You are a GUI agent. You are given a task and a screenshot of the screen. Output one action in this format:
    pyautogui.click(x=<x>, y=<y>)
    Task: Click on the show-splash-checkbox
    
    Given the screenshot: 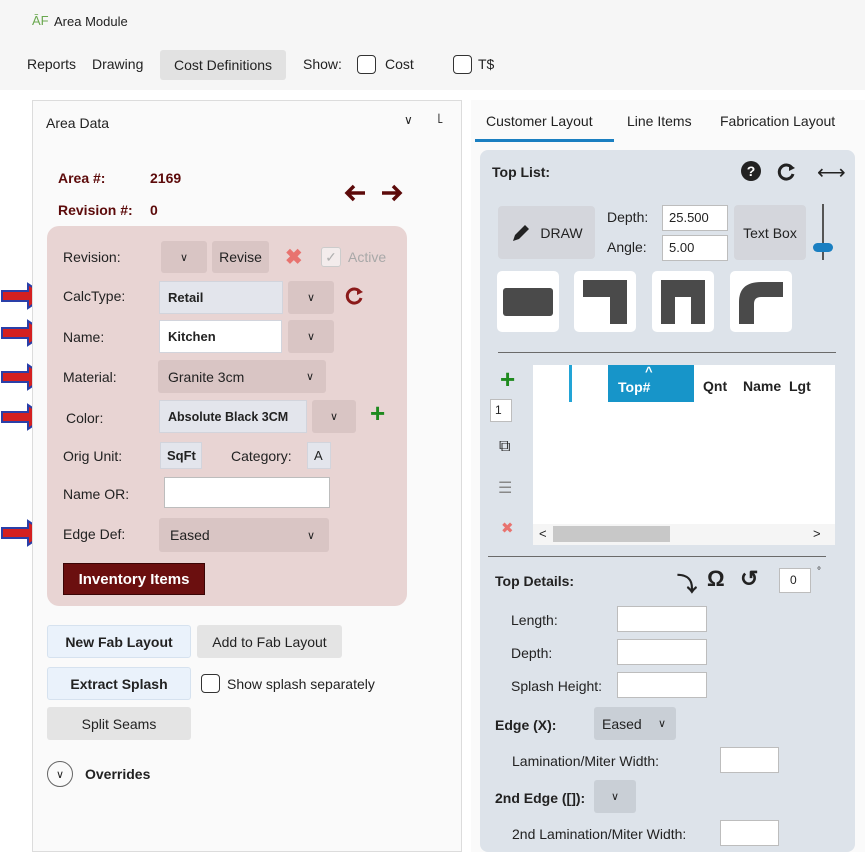 What is the action you would take?
    pyautogui.click(x=210, y=683)
    